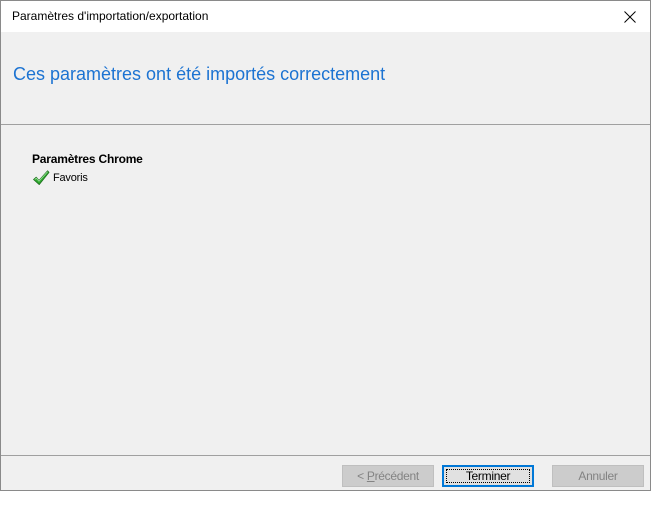  What do you see at coordinates (325, 473) in the screenshot?
I see `button-bar: < Précédent Terminer Annuler` at bounding box center [325, 473].